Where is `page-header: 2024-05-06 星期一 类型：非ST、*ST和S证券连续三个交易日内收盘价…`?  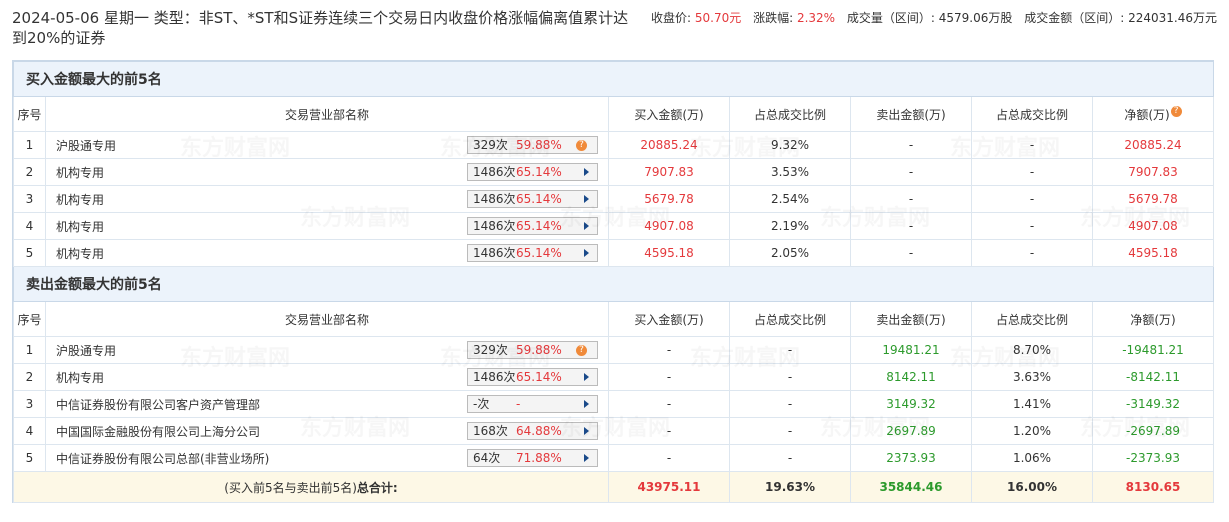
page-header: 2024-05-06 星期一 类型：非ST、*ST和S证券连续三个交易日内收盘价… is located at coordinates (614, 27).